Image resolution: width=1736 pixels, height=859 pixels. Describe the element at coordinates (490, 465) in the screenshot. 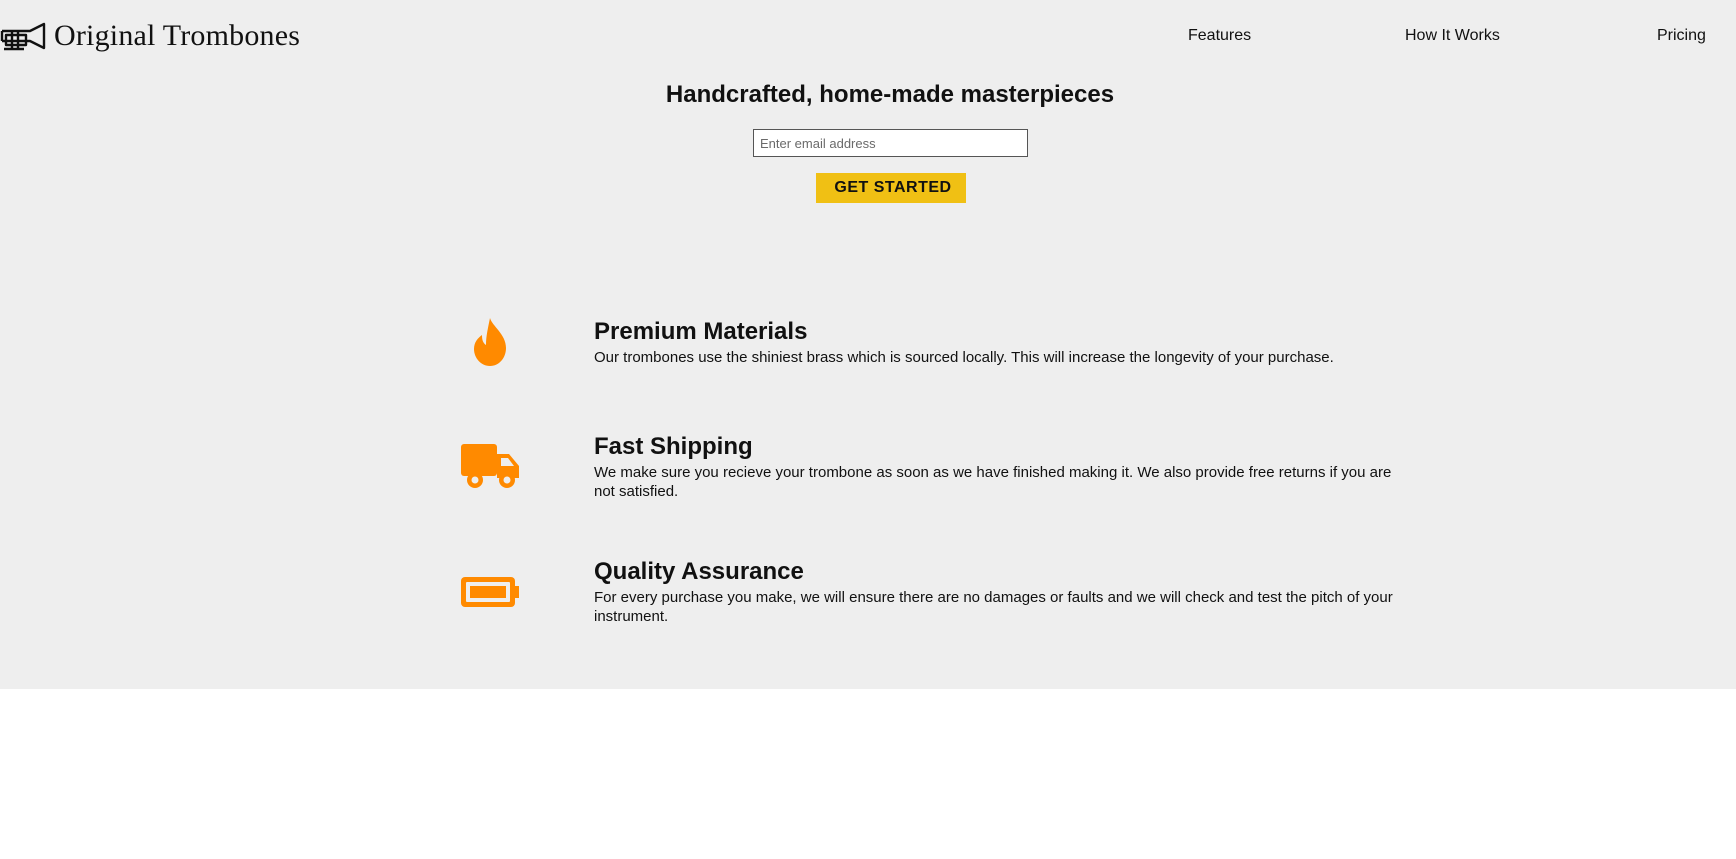

I see `truck-icon` at that location.